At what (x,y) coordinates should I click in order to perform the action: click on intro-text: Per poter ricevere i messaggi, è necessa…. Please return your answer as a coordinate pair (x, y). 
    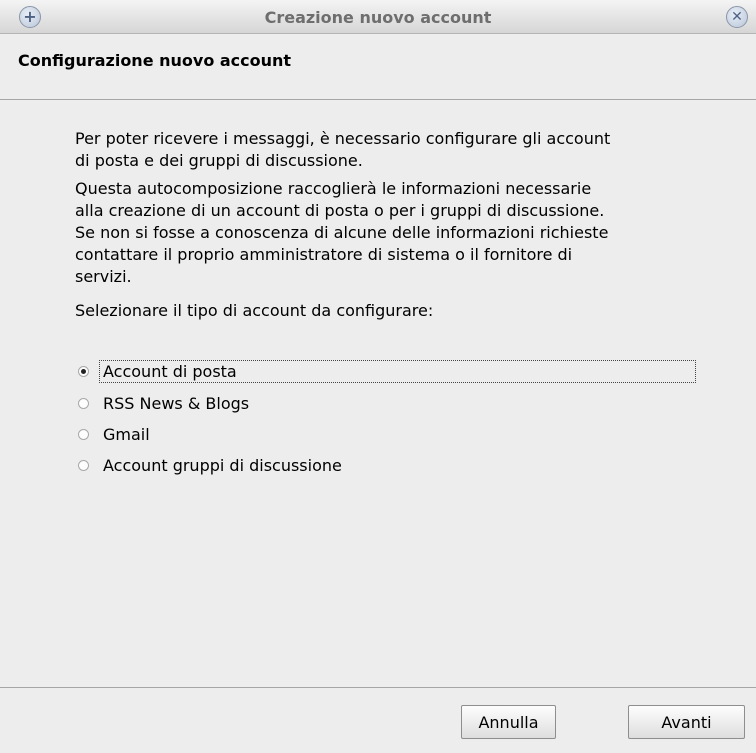
    Looking at the image, I should click on (343, 149).